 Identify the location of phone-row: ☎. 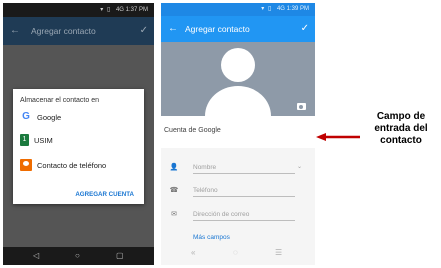
(239, 192).